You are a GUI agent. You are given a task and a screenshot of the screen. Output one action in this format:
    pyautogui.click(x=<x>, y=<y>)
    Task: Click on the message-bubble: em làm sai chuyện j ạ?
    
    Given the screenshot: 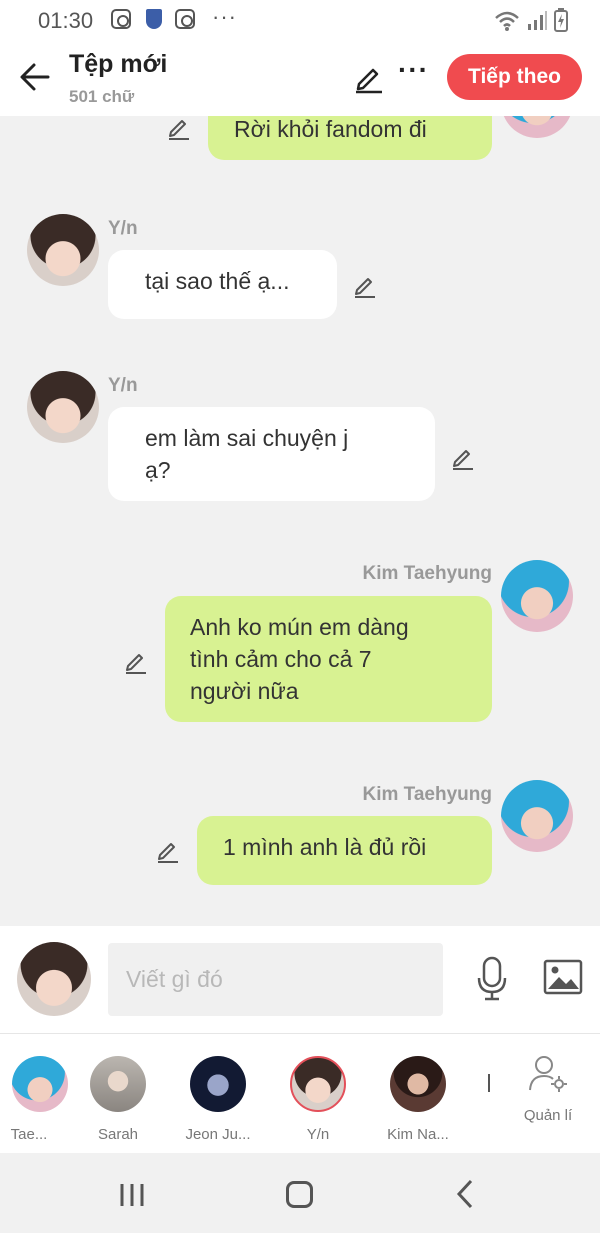 What is the action you would take?
    pyautogui.click(x=271, y=454)
    